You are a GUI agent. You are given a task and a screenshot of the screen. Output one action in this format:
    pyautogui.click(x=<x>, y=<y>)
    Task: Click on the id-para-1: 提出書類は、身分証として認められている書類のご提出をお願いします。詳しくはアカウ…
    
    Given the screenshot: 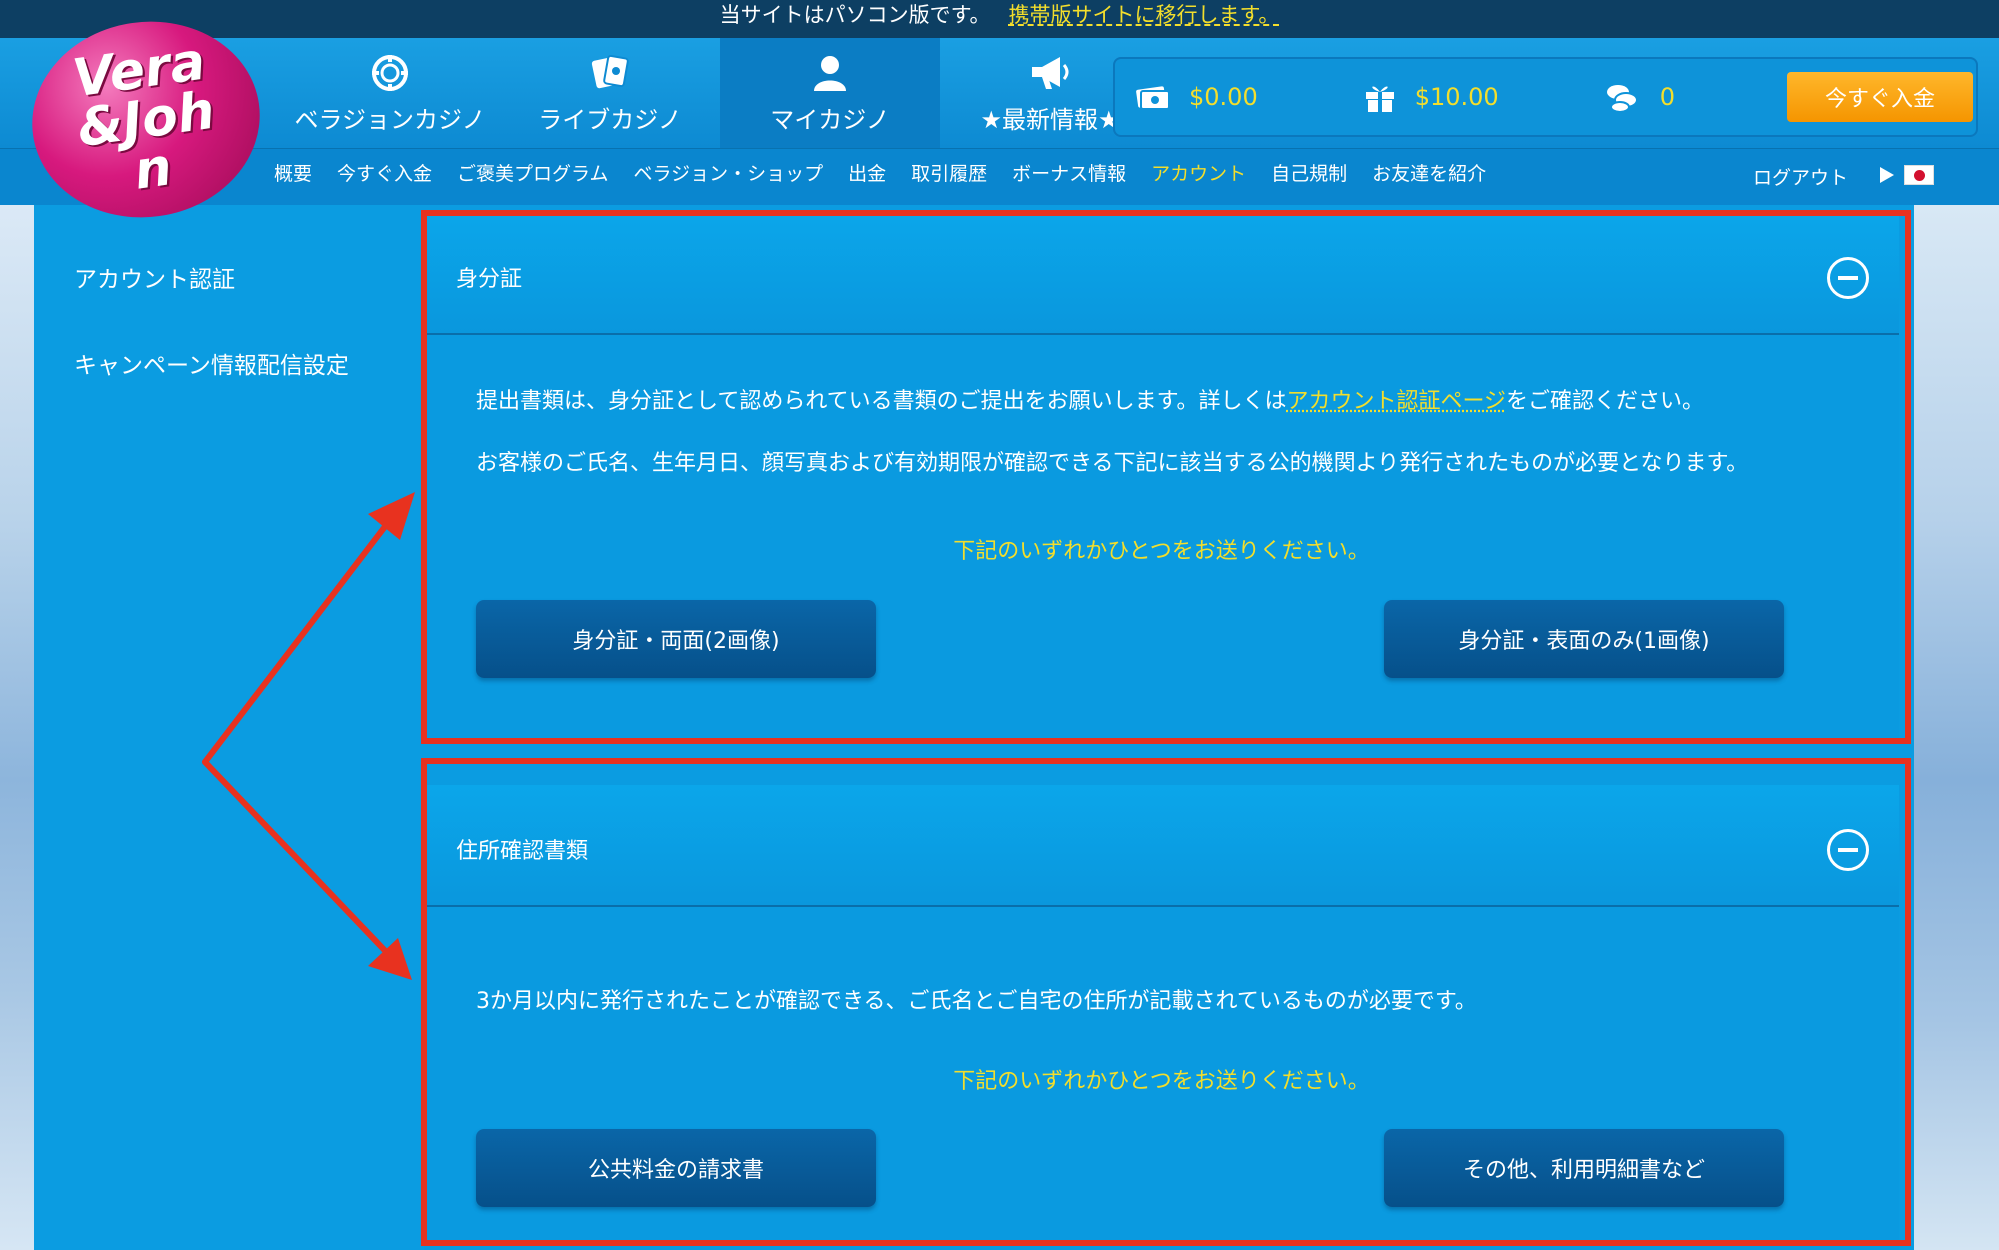 What is the action you would take?
    pyautogui.click(x=1090, y=399)
    